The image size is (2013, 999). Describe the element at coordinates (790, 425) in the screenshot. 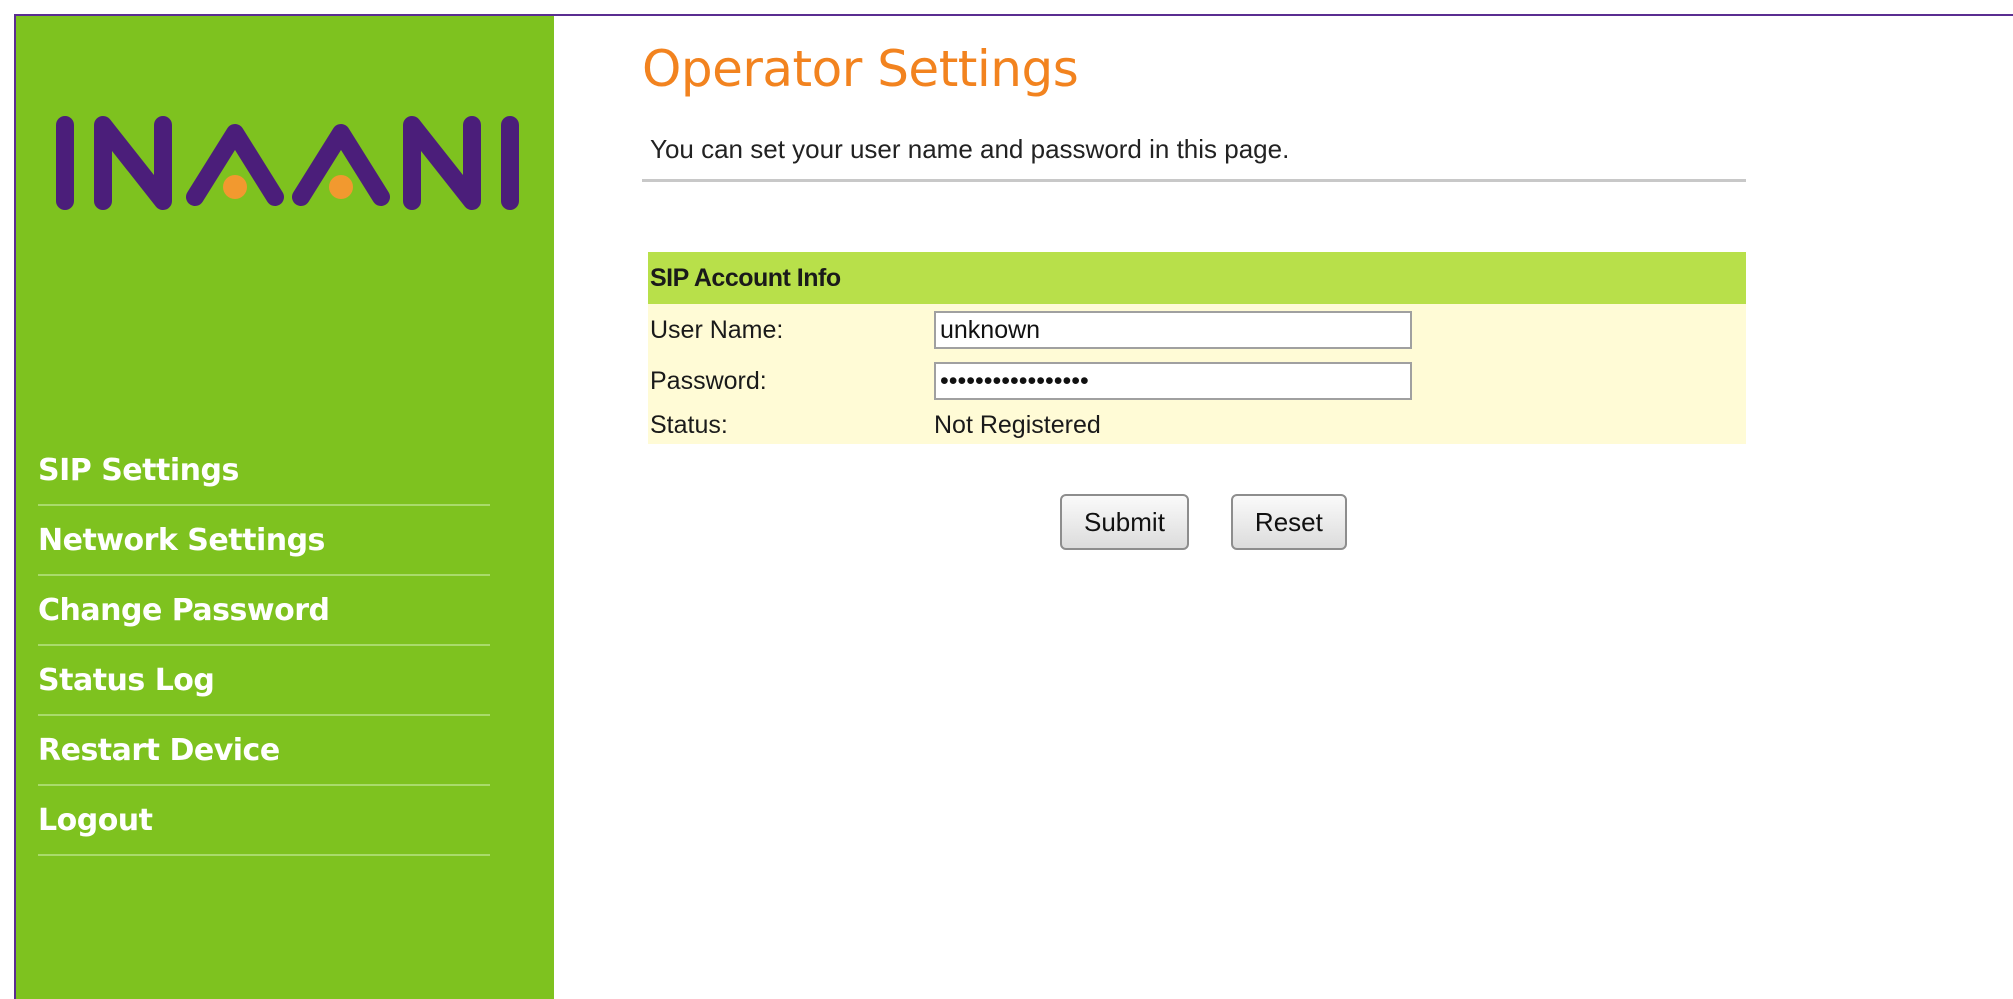

I see `status-label: Status:` at that location.